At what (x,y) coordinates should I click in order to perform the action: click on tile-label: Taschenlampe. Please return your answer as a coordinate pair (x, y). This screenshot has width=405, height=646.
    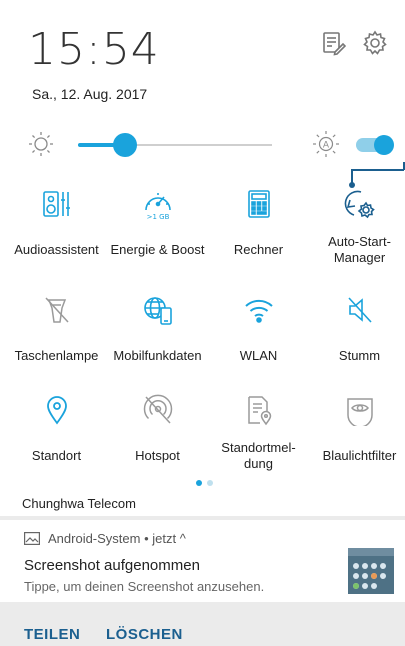
    Looking at the image, I should click on (56, 355).